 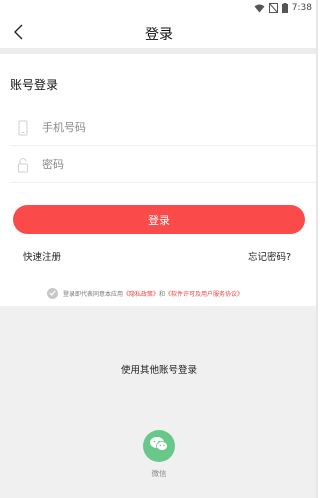 I want to click on login-button: 登录, so click(x=159, y=219).